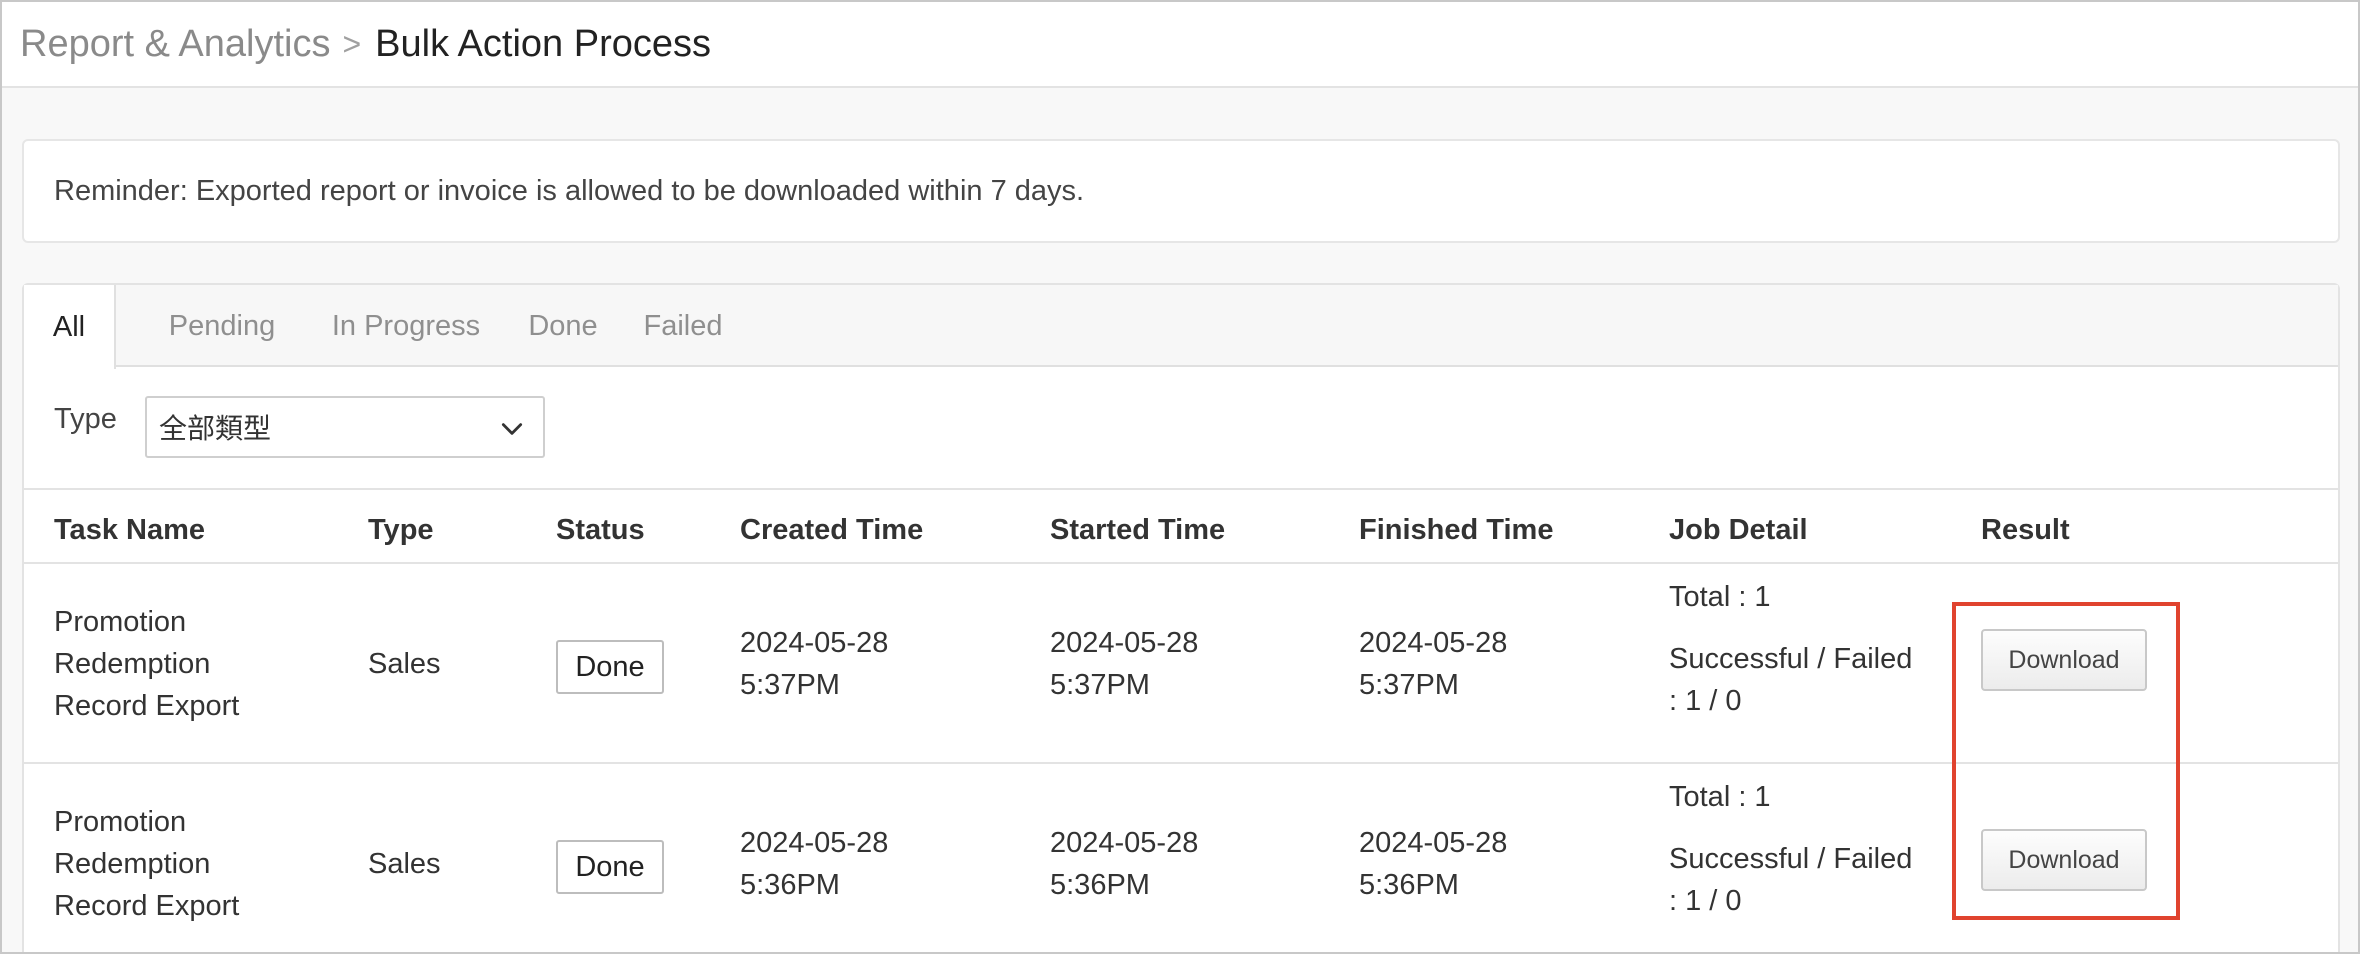 The image size is (2360, 954). What do you see at coordinates (832, 530) in the screenshot?
I see `header-created-time: Created Time` at bounding box center [832, 530].